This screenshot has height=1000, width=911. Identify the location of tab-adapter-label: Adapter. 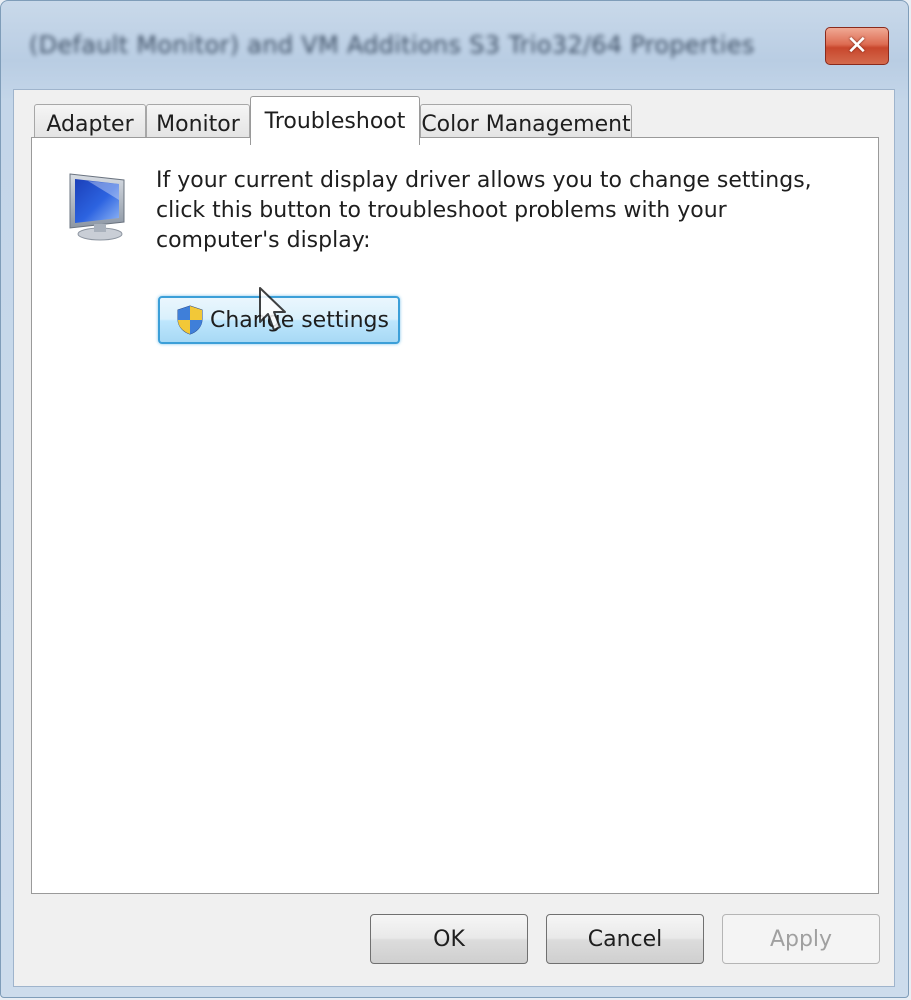
(90, 124).